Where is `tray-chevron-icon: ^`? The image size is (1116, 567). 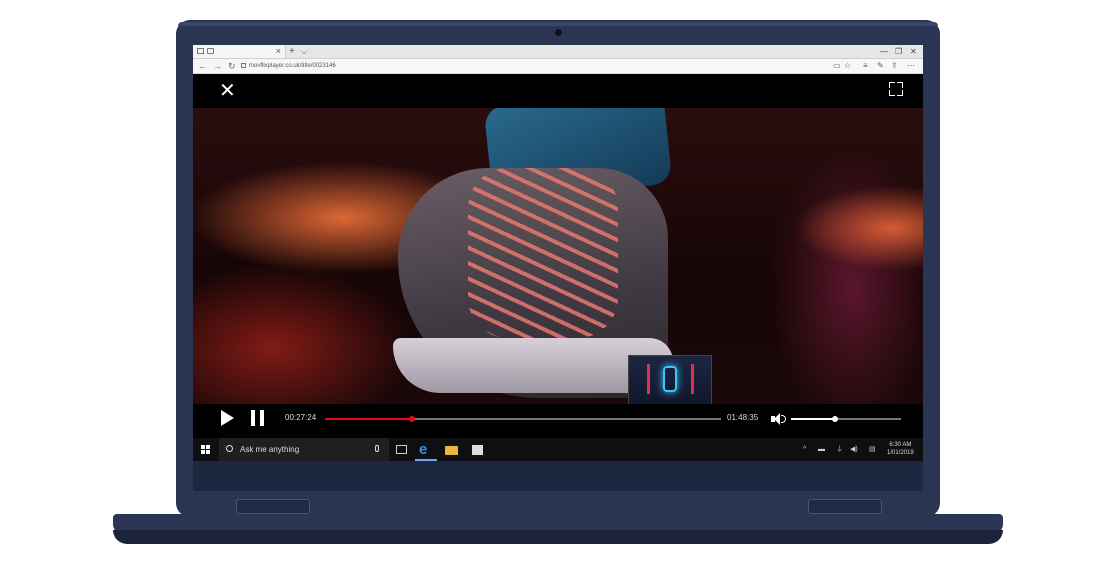
tray-chevron-icon: ^ is located at coordinates (804, 449).